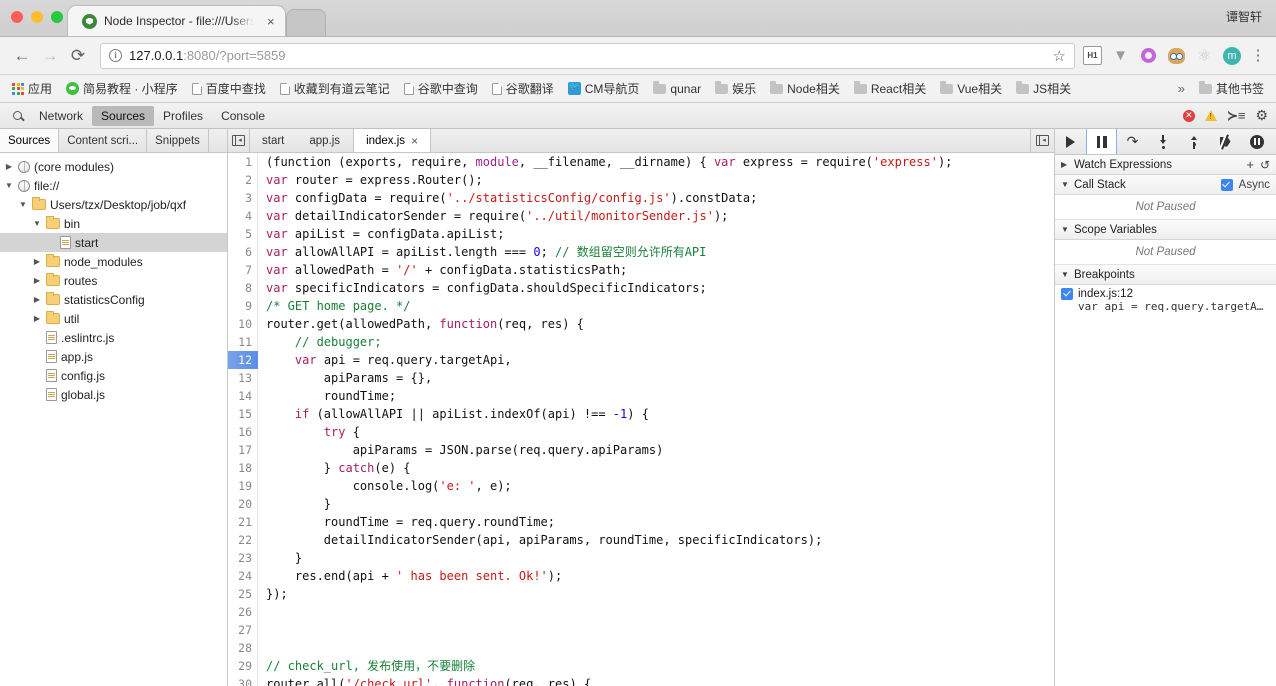 The width and height of the screenshot is (1276, 686). Describe the element at coordinates (1265, 165) in the screenshot. I see `refresh-watch-icon: ↺` at that location.